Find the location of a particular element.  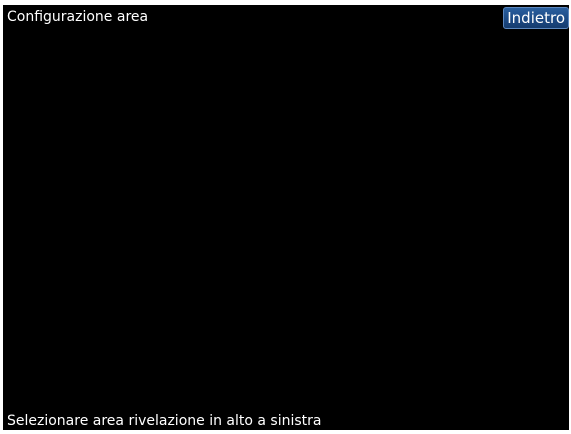

back-button: Indietro is located at coordinates (536, 18).